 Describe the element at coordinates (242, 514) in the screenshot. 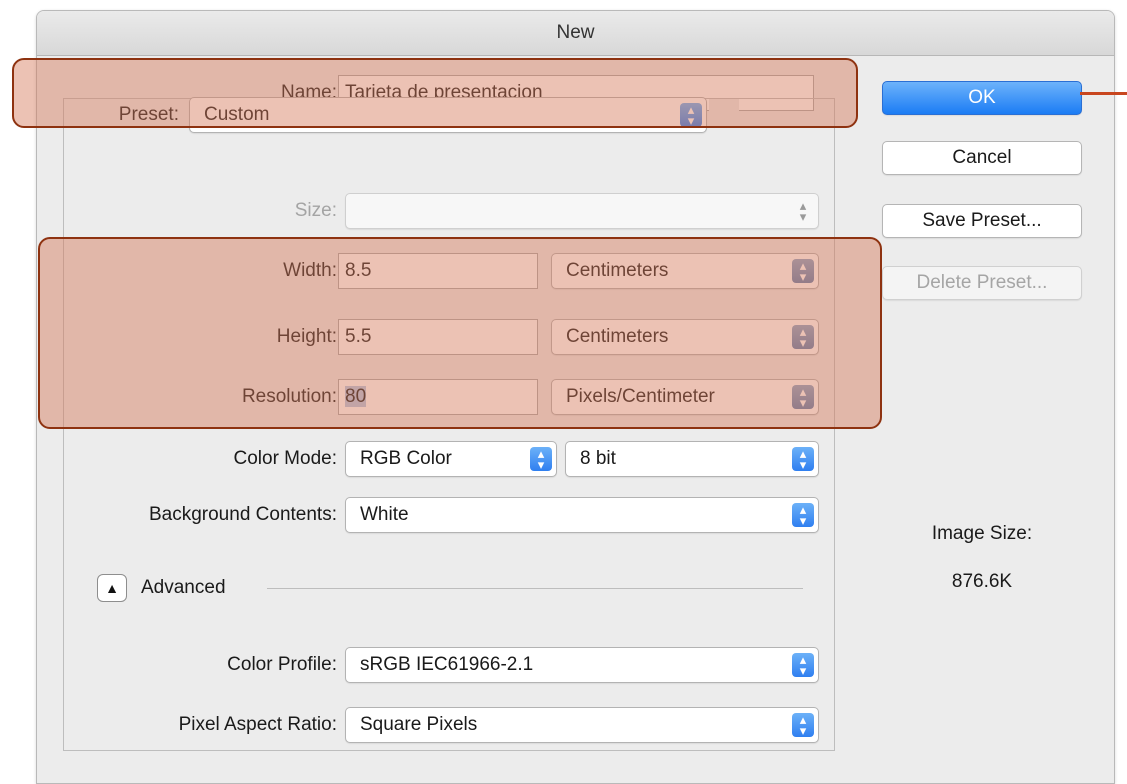

I see `background-contents-label: Background Contents:` at that location.